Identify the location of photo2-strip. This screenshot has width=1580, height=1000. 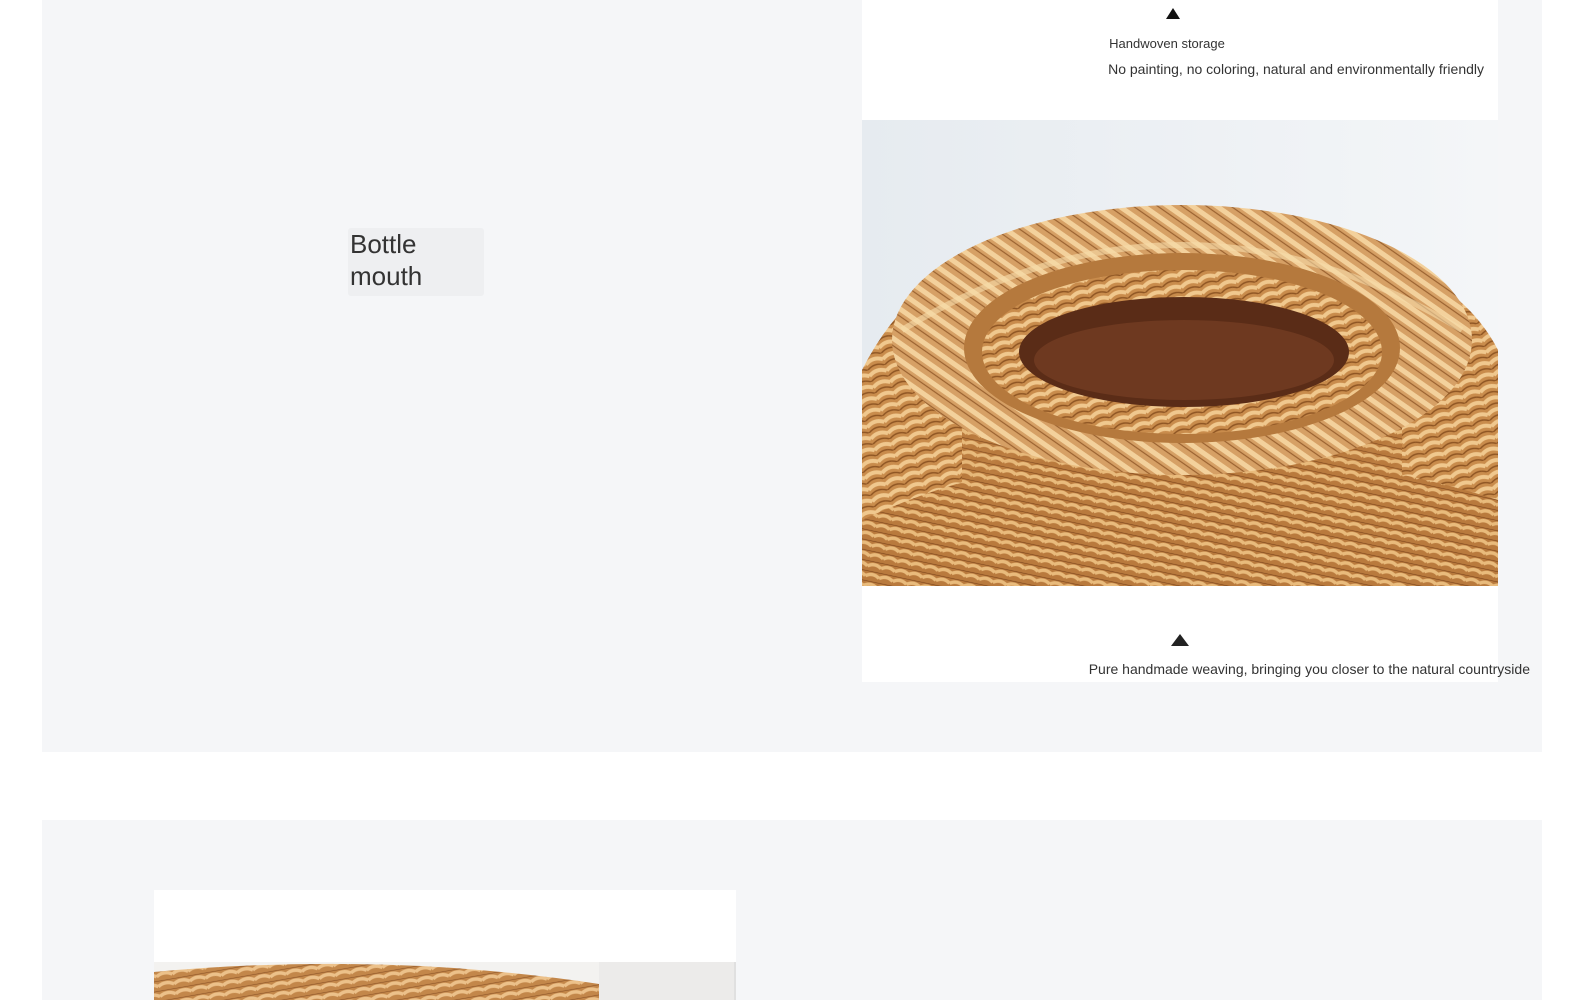
(445, 981).